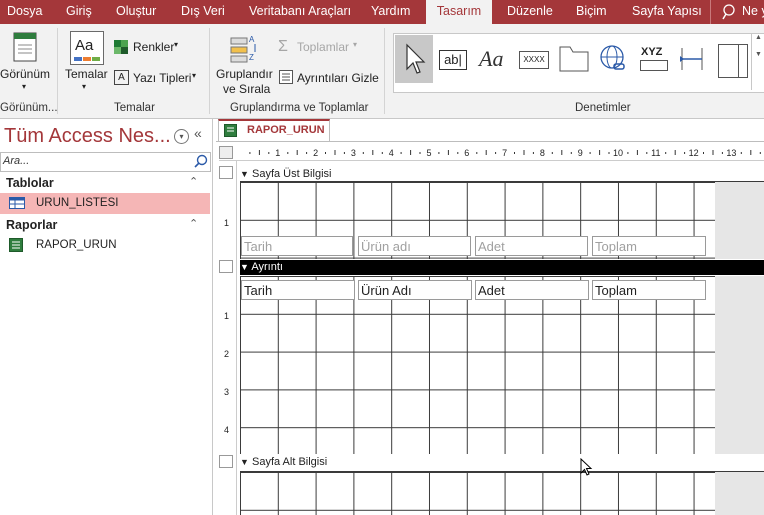 The height and width of the screenshot is (515, 764). What do you see at coordinates (653, 58) in the screenshot?
I see `web-browser-control-button: XYZ` at bounding box center [653, 58].